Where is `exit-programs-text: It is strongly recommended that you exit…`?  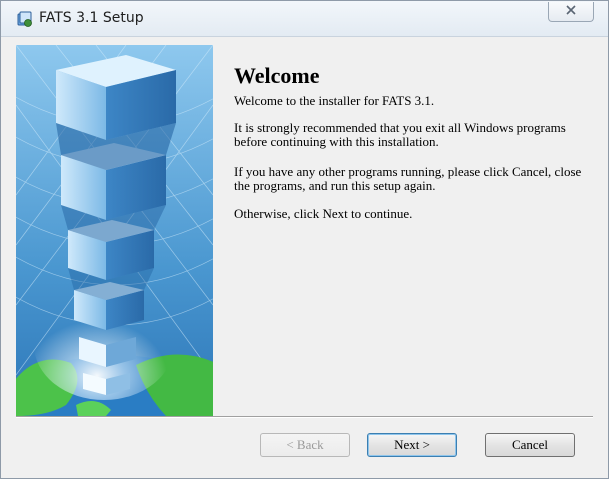
exit-programs-text: It is strongly recommended that you exit… is located at coordinates (400, 134).